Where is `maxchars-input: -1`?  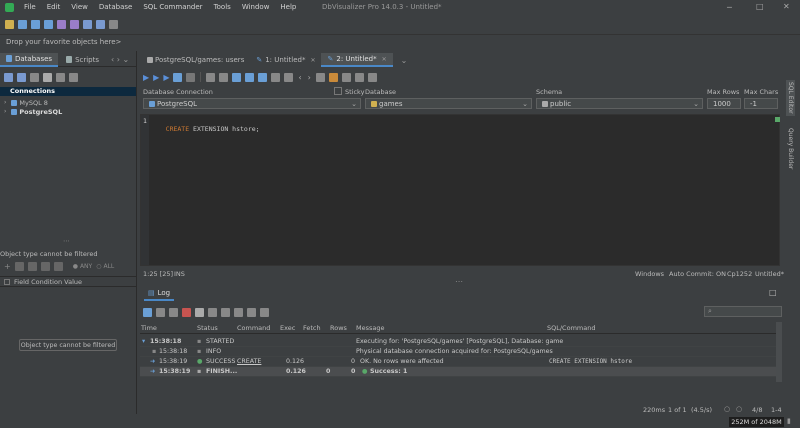 maxchars-input: -1 is located at coordinates (761, 103).